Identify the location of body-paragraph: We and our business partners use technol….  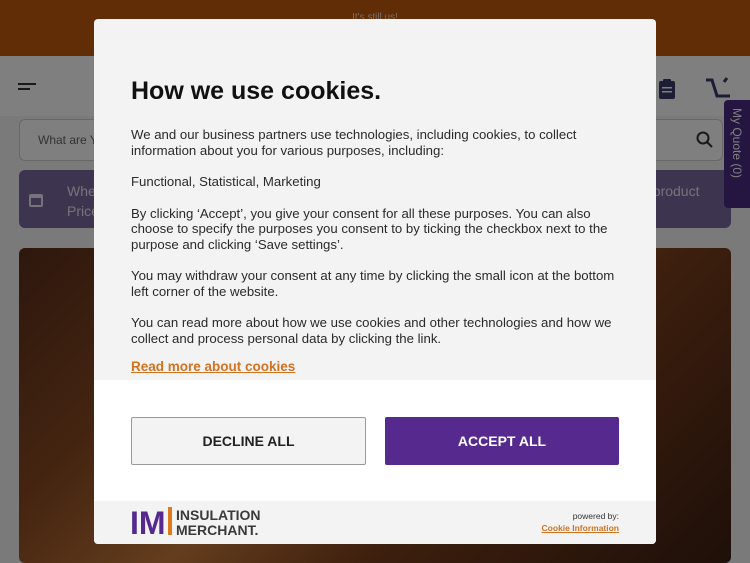
(354, 142).